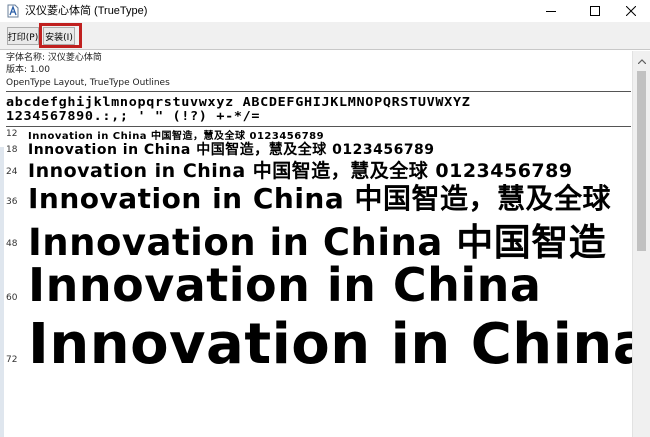 The image size is (650, 437). What do you see at coordinates (133, 116) in the screenshot?
I see `charset-symbols: 1234567890.:,; ' " (!?) +-*/=` at bounding box center [133, 116].